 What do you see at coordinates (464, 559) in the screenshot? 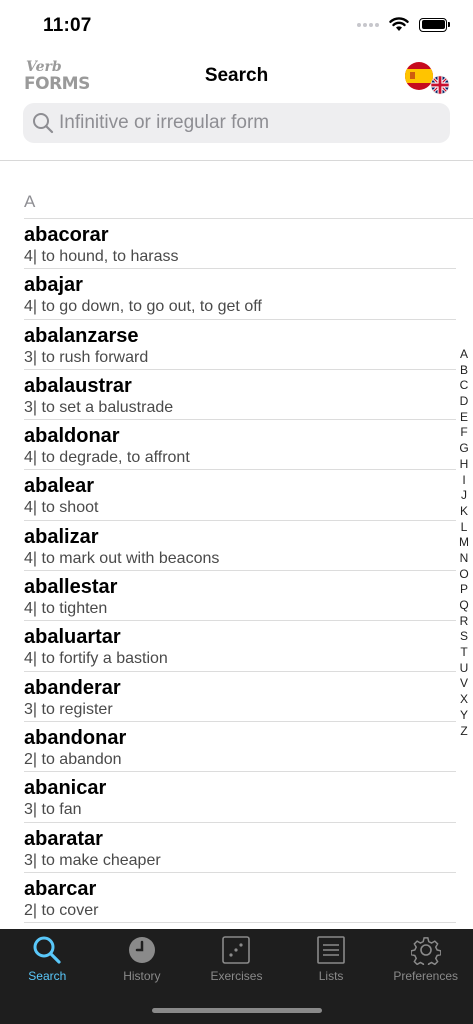
I see `index-letter: N` at bounding box center [464, 559].